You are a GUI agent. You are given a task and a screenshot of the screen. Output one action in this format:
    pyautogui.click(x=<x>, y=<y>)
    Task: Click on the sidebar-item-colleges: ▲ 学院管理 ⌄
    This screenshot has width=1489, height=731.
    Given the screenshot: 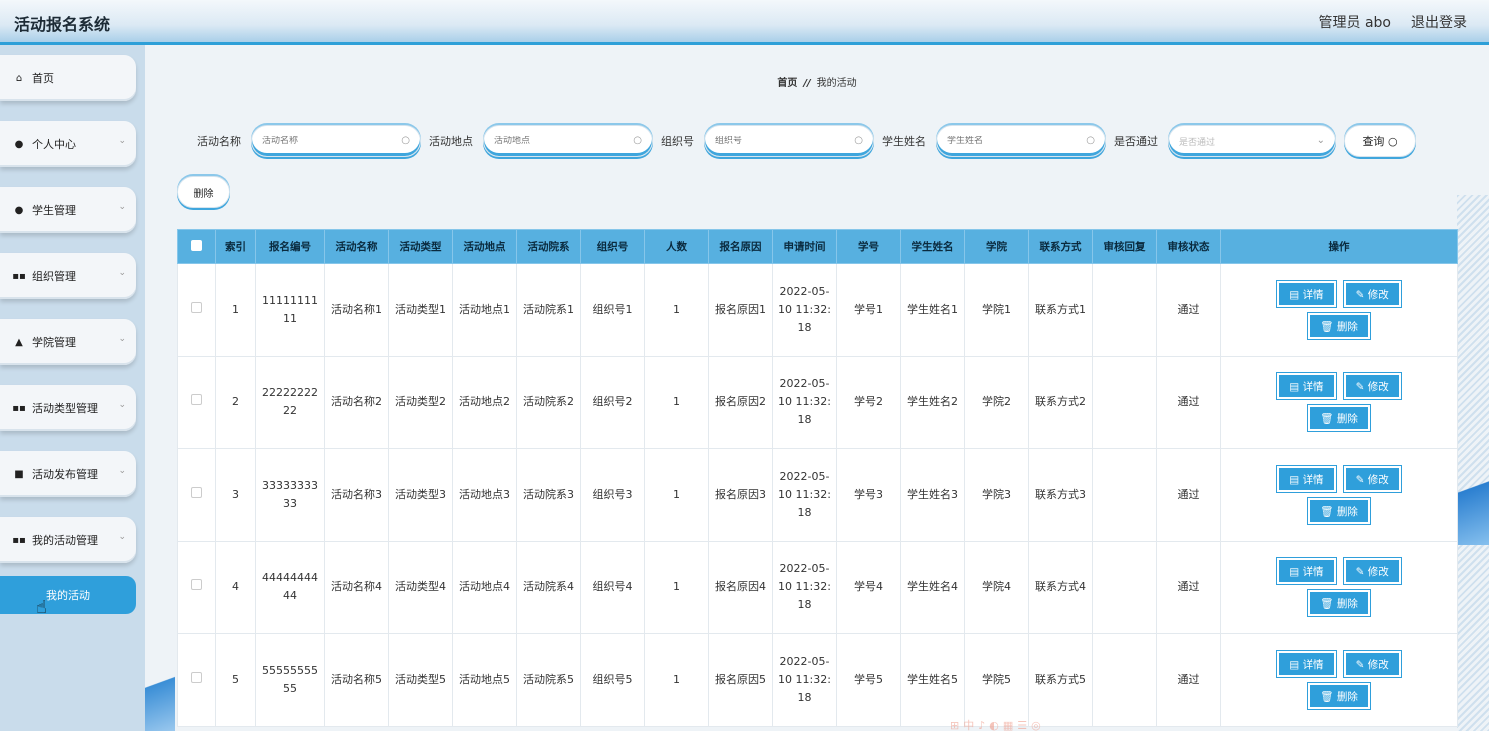 What is the action you would take?
    pyautogui.click(x=68, y=342)
    